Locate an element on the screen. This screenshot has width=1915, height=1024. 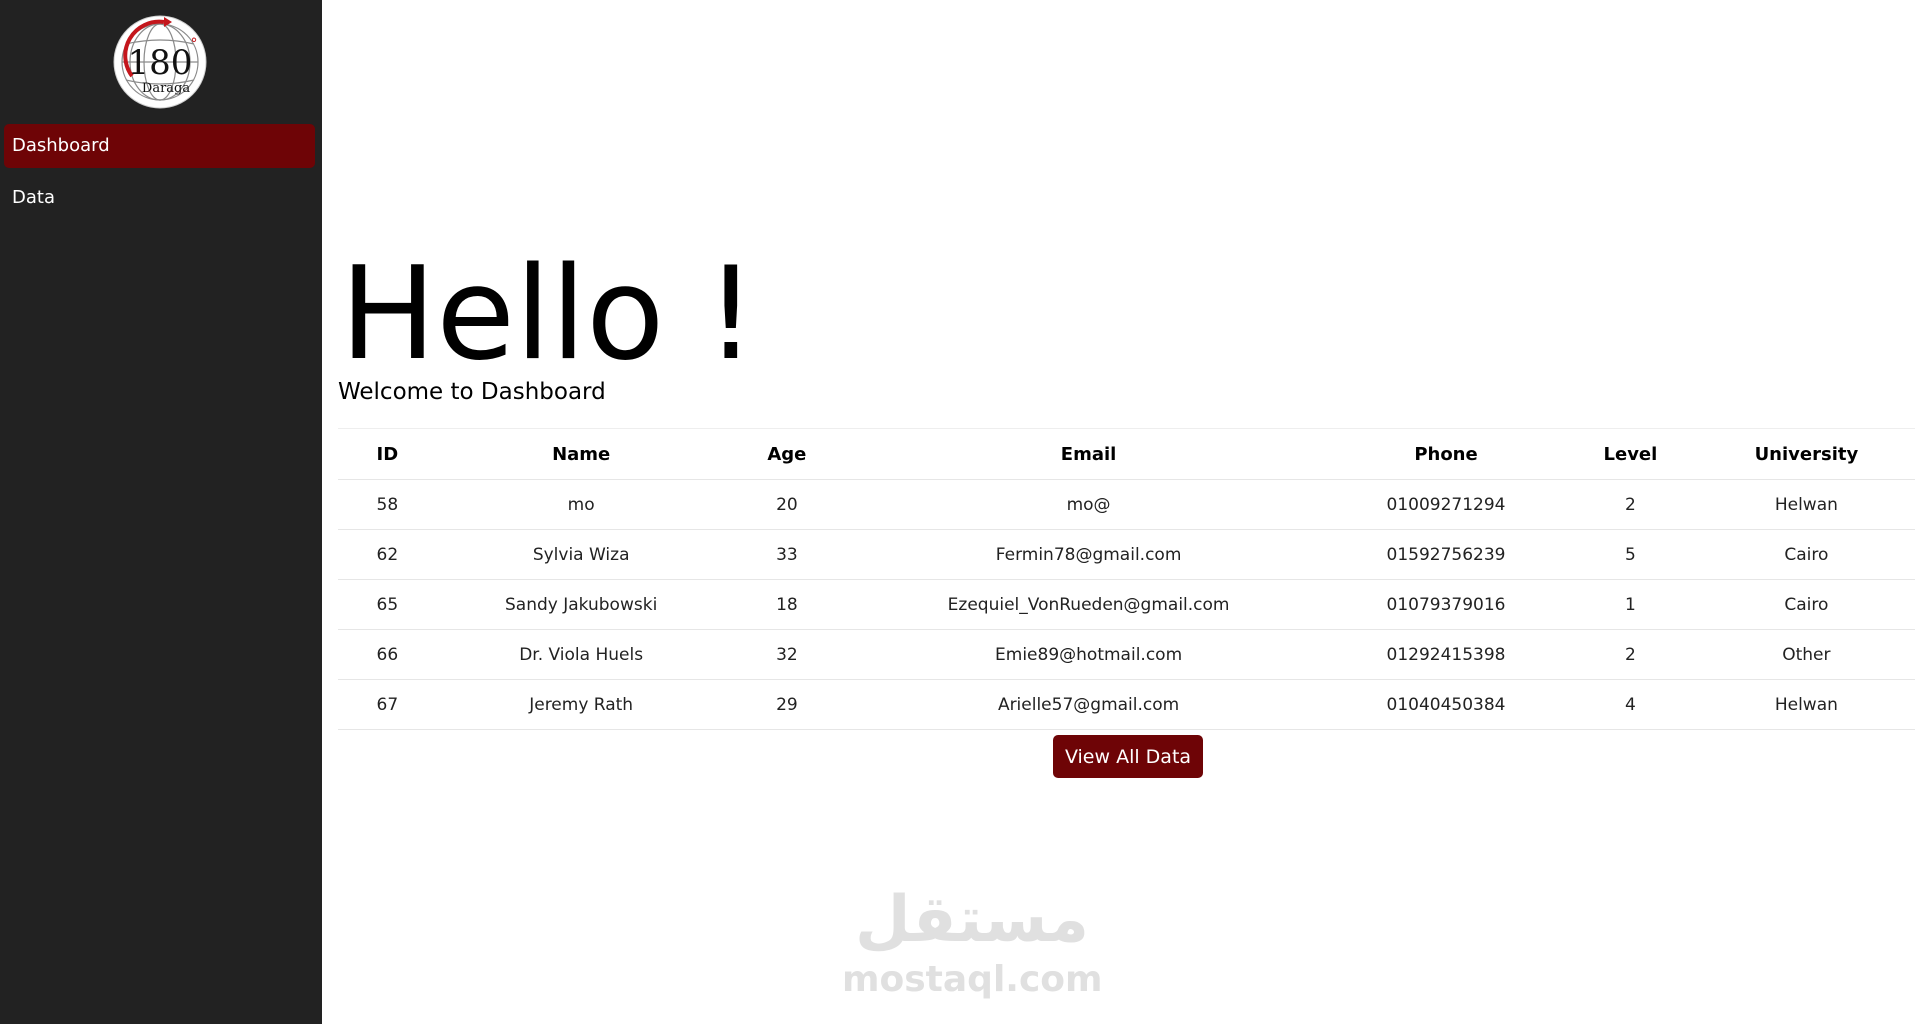
table-header-row: ID Name Age Email Phone Level University is located at coordinates (1126, 454).